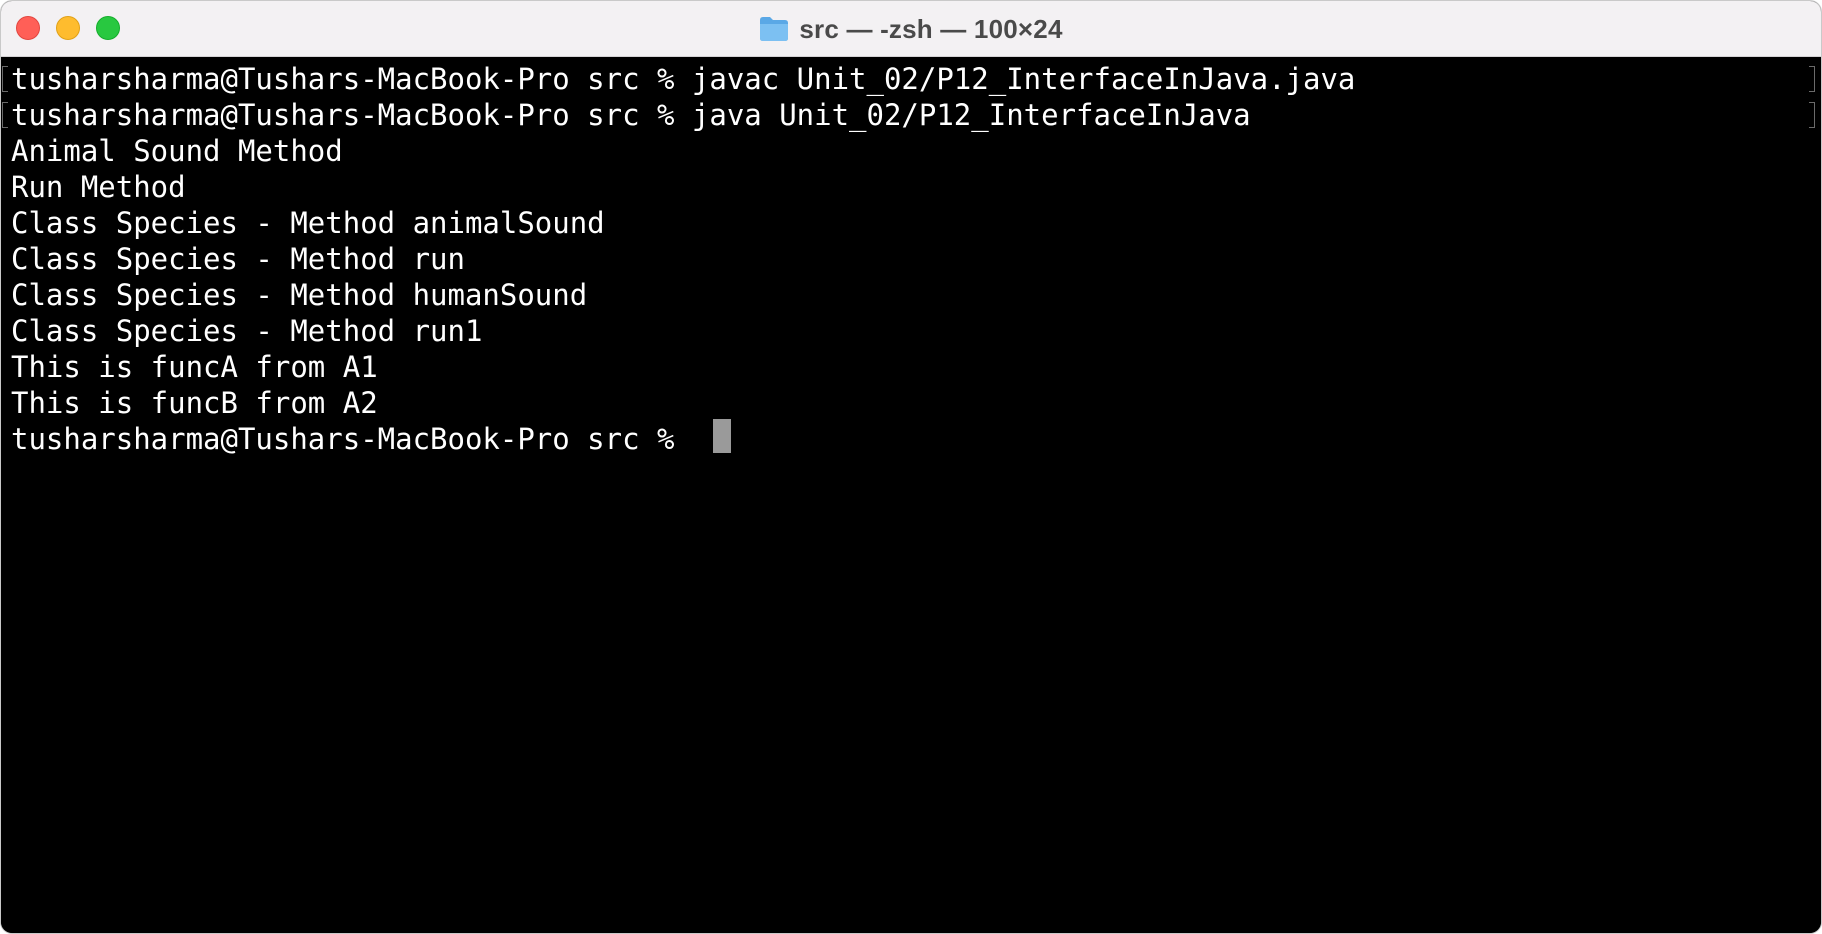 The height and width of the screenshot is (934, 1822). Describe the element at coordinates (351, 439) in the screenshot. I see `terminal-prompt: tusharsharma@Tushars-MacBook-Pro src %` at that location.